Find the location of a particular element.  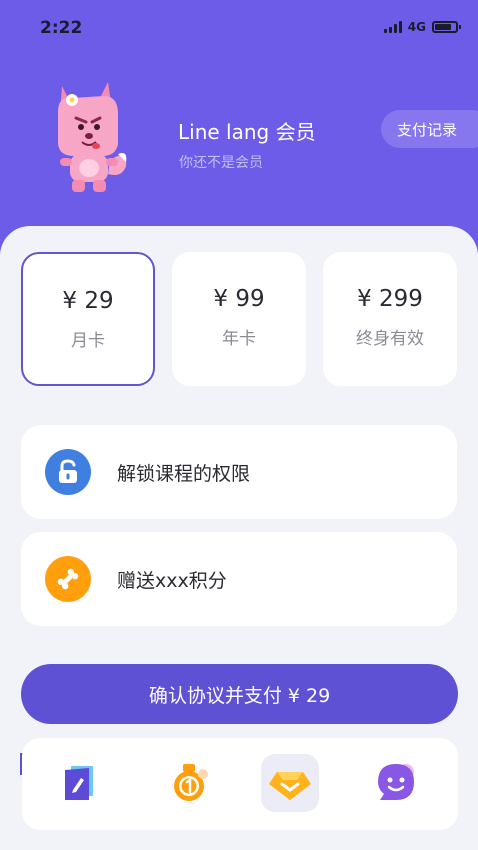

benefit-bonus-points: 赠送xxx积分 is located at coordinates (239, 579).